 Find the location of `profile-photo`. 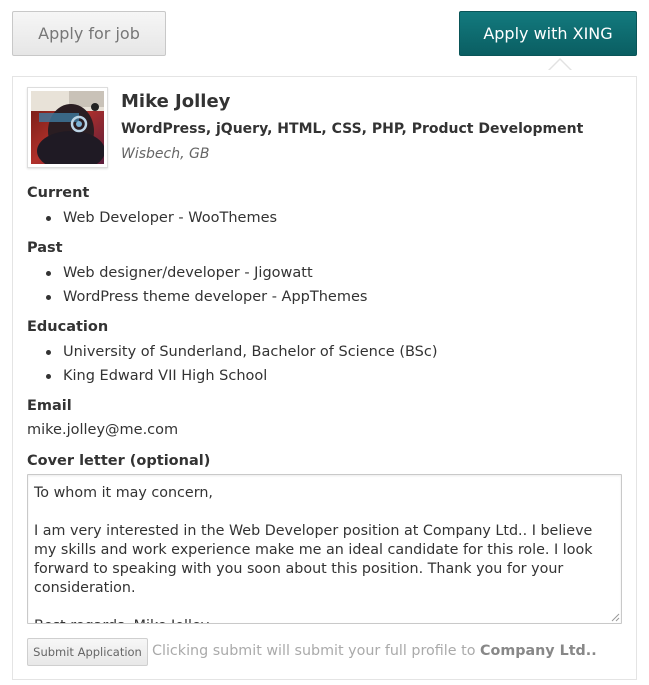

profile-photo is located at coordinates (67, 127).